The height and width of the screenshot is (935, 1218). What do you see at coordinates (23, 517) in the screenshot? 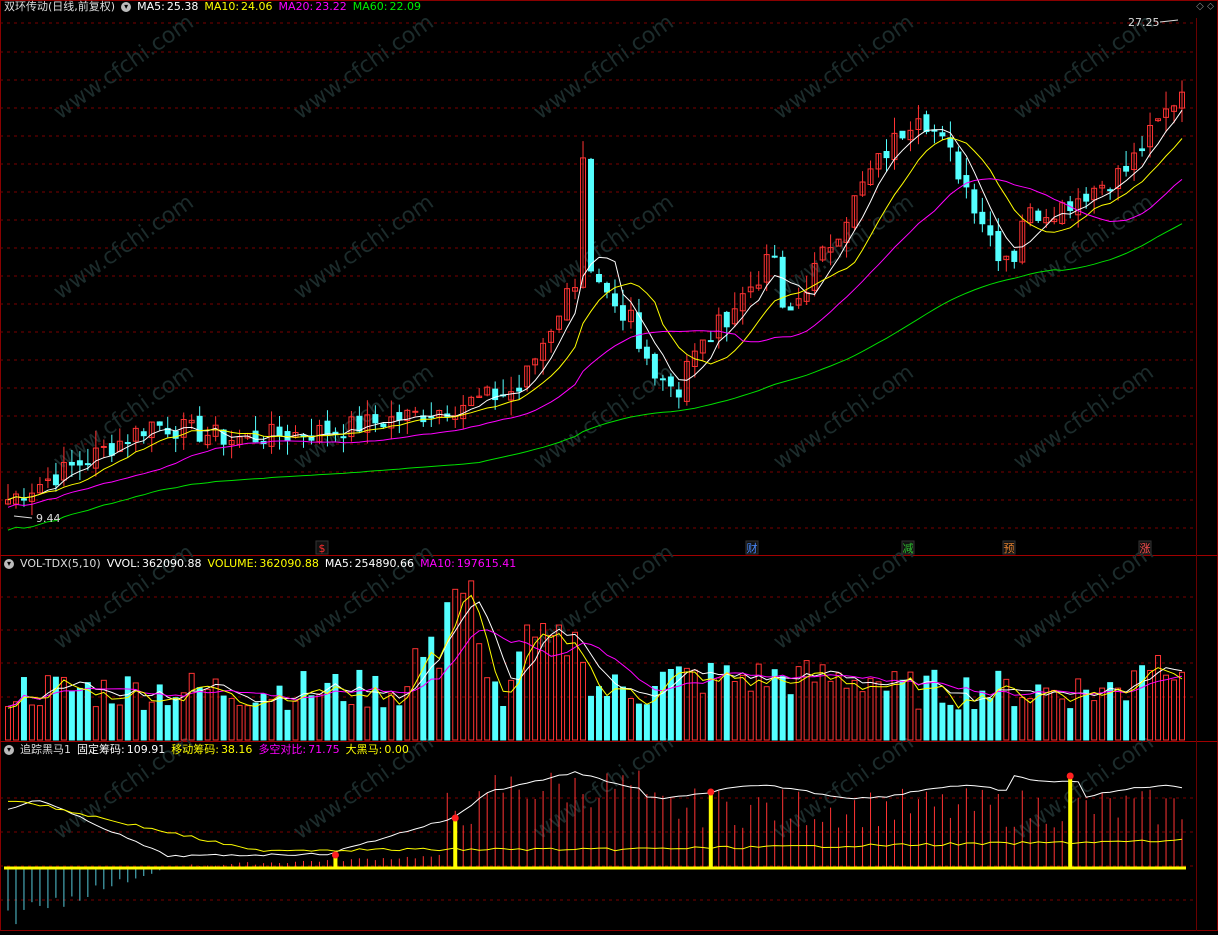
I see `low-marker-line` at bounding box center [23, 517].